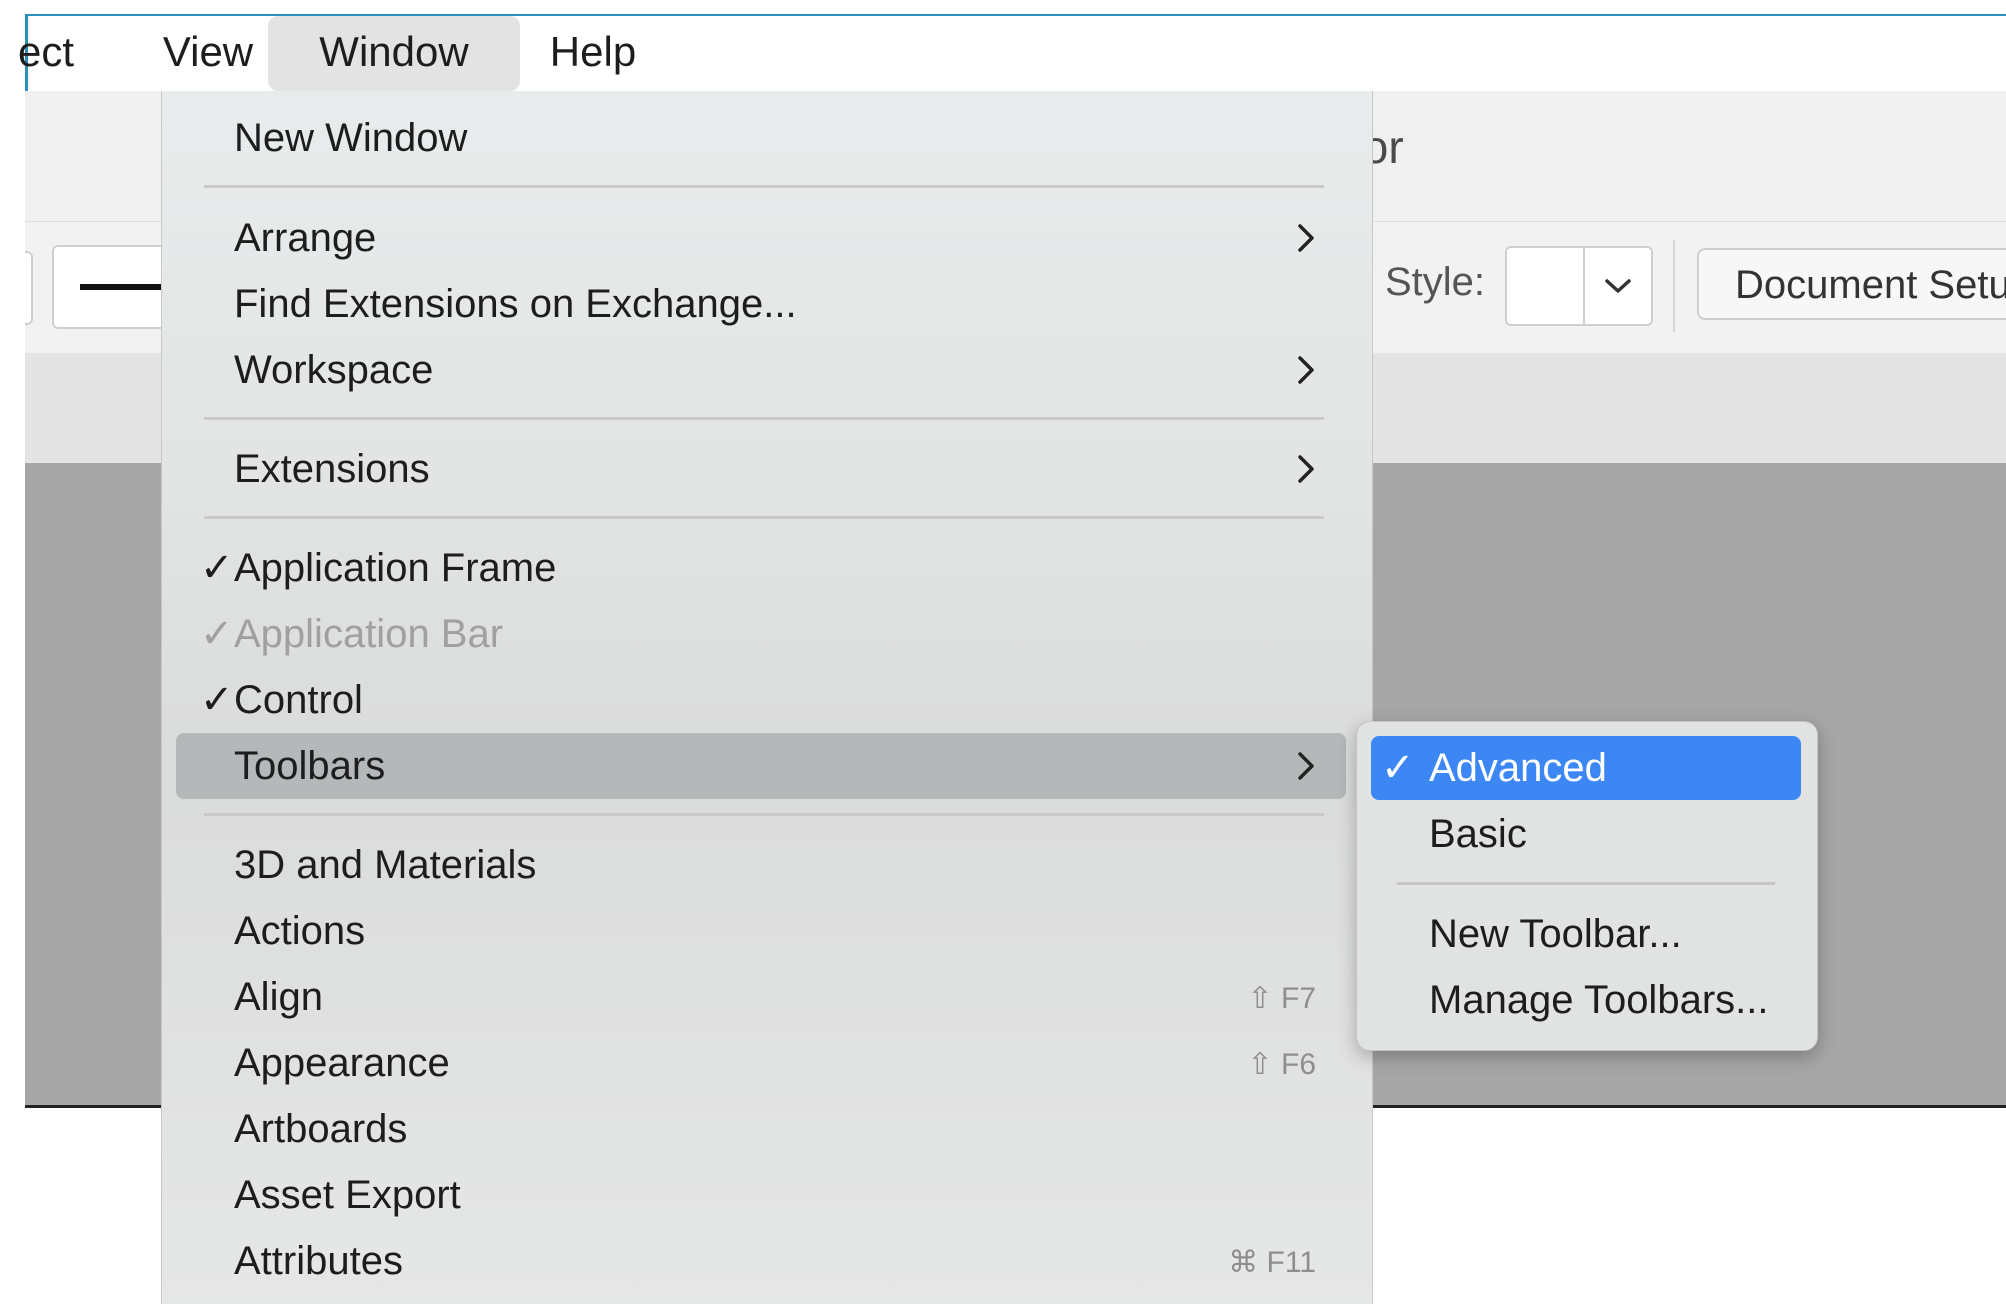  Describe the element at coordinates (761, 1063) in the screenshot. I see `menu-item-appearance: Appearance ⇧ F6` at that location.